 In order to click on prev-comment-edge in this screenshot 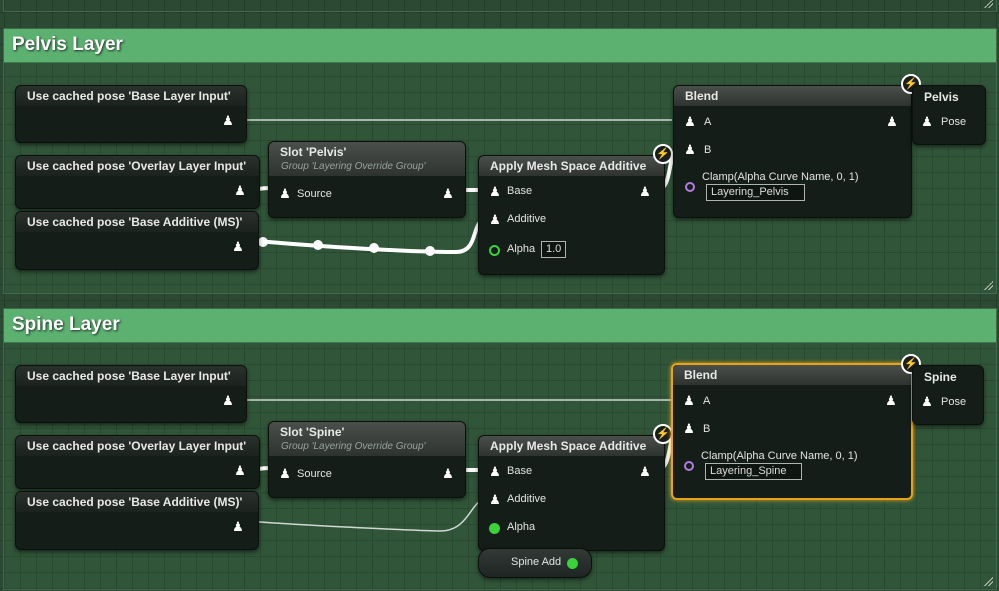, I will do `click(500, 6)`.